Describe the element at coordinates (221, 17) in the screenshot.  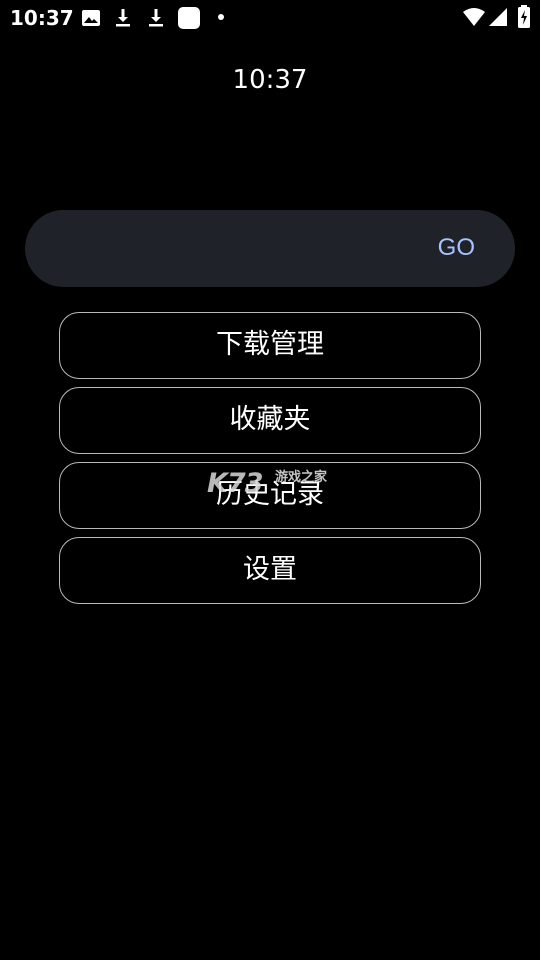
I see `dot-icon` at that location.